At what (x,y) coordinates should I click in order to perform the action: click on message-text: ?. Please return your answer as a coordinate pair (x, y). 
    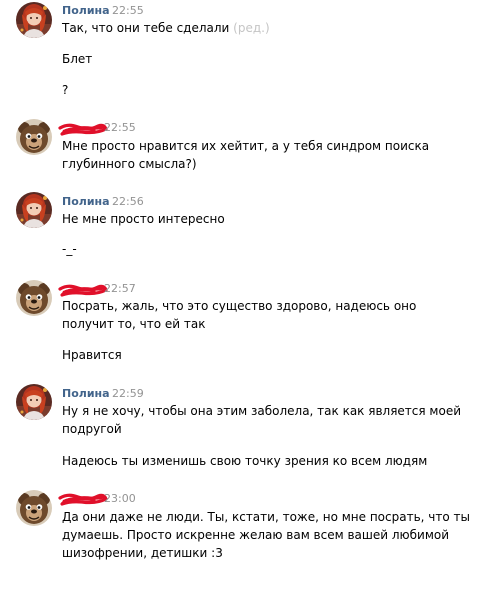
    Looking at the image, I should click on (65, 90).